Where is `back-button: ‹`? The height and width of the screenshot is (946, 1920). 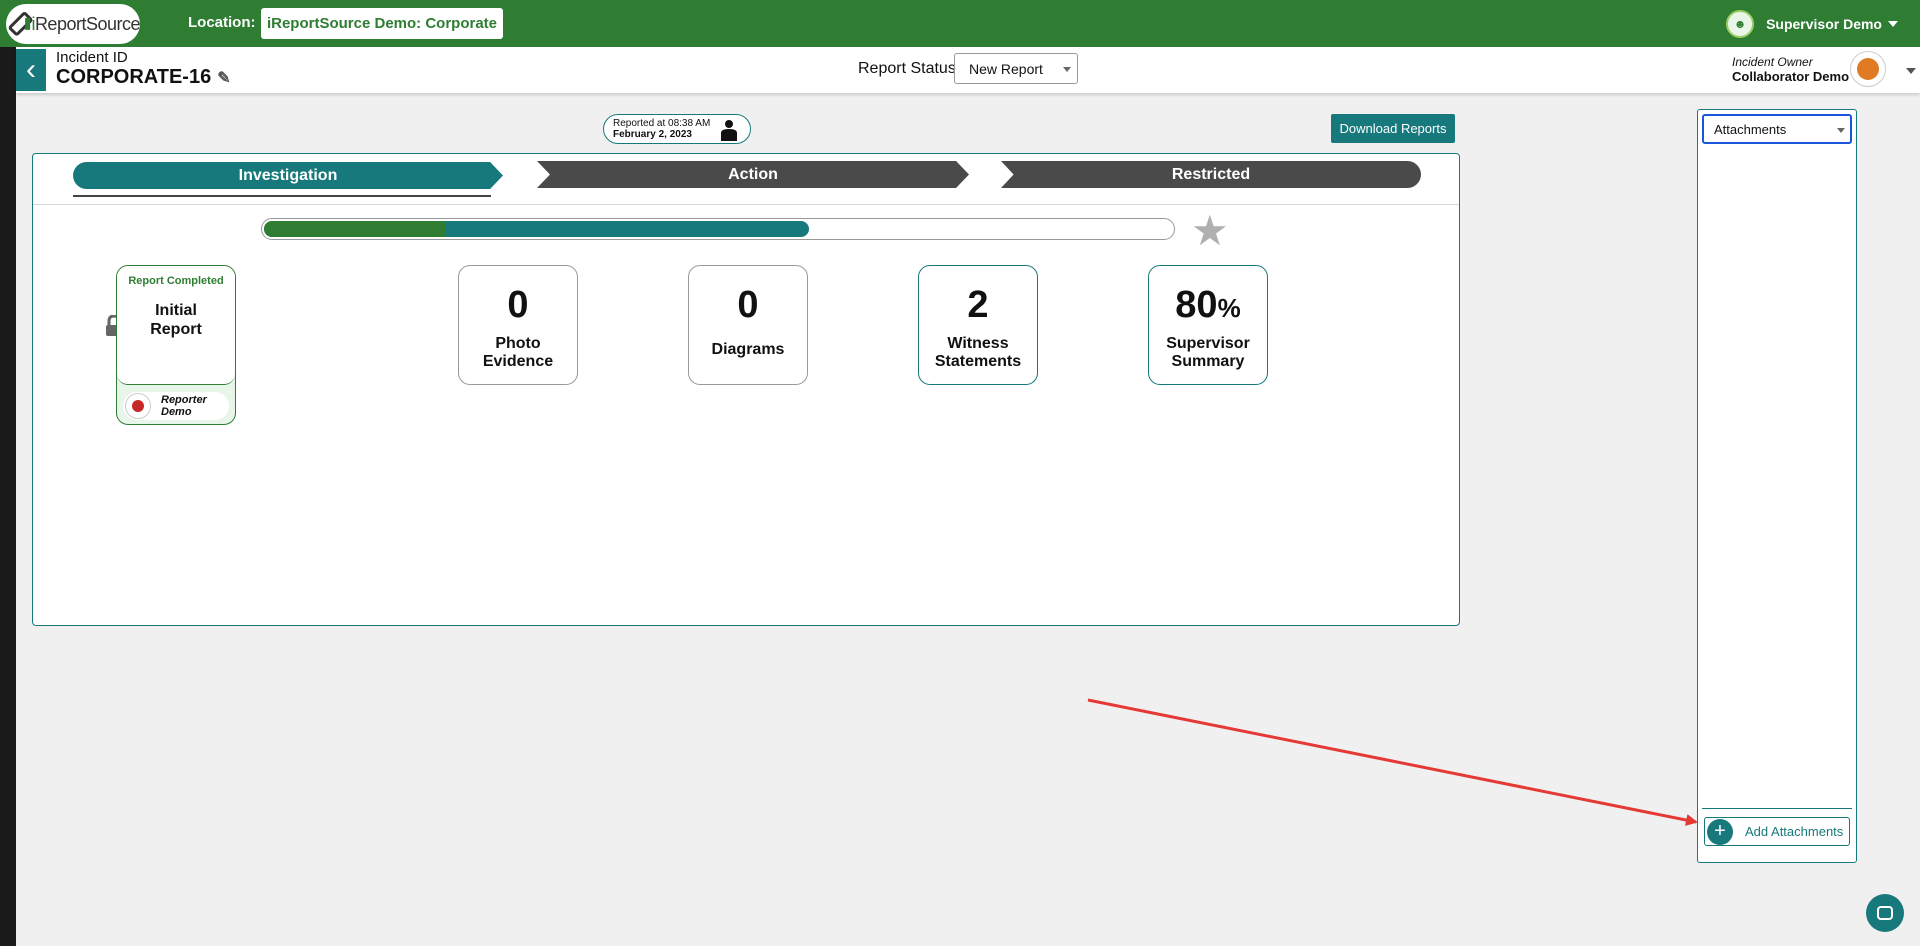 back-button: ‹ is located at coordinates (31, 70).